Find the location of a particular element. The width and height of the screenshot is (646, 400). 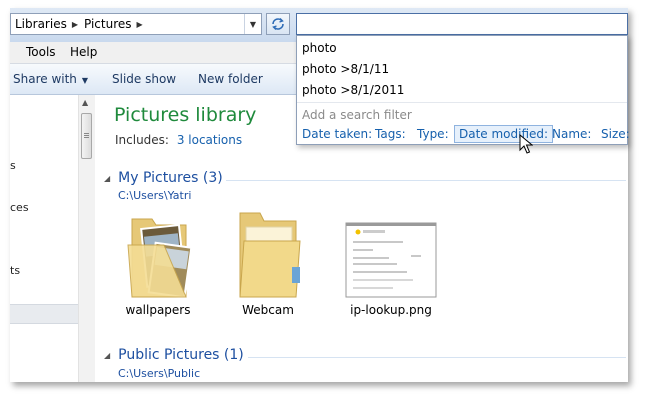

add-filter-label: Add a search filter is located at coordinates (357, 115).